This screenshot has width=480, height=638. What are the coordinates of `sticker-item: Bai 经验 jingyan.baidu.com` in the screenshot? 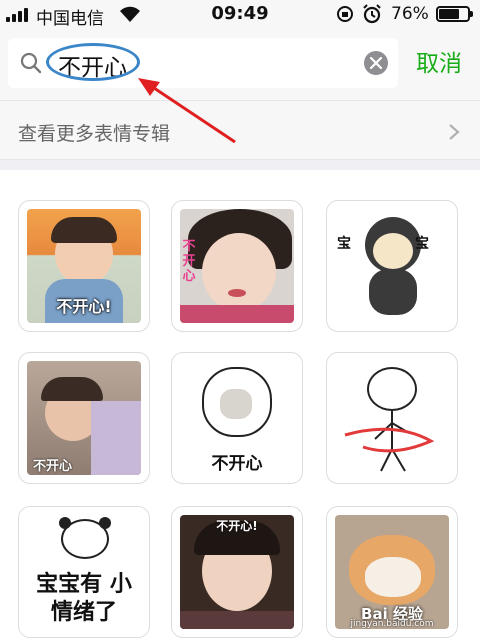 It's located at (392, 572).